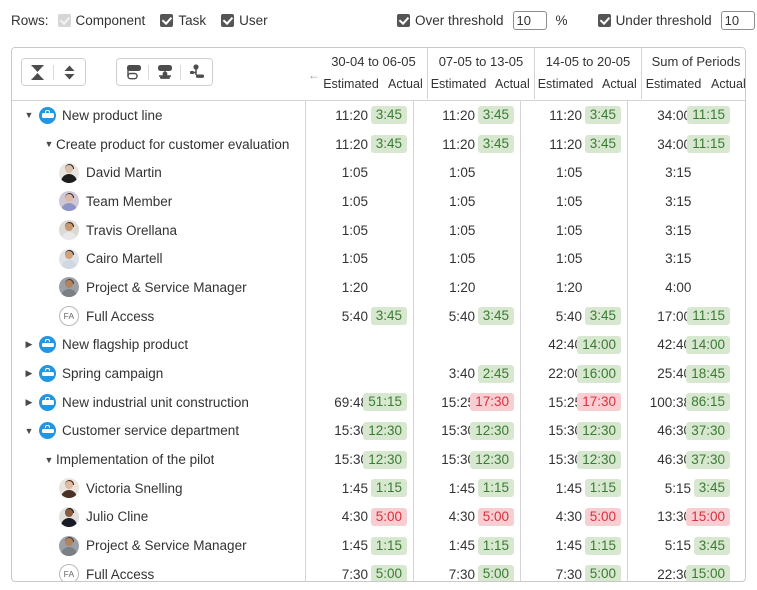  What do you see at coordinates (359, 545) in the screenshot?
I see `period-cell-group: 1:45 1:15` at bounding box center [359, 545].